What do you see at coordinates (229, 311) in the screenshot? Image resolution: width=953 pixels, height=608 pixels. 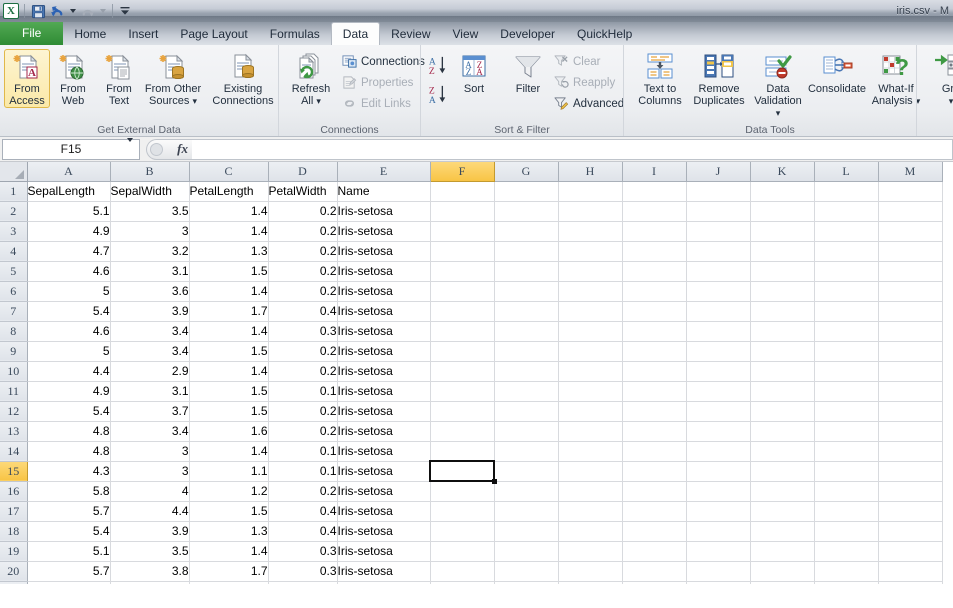 I see `cell-C7: 1.7` at bounding box center [229, 311].